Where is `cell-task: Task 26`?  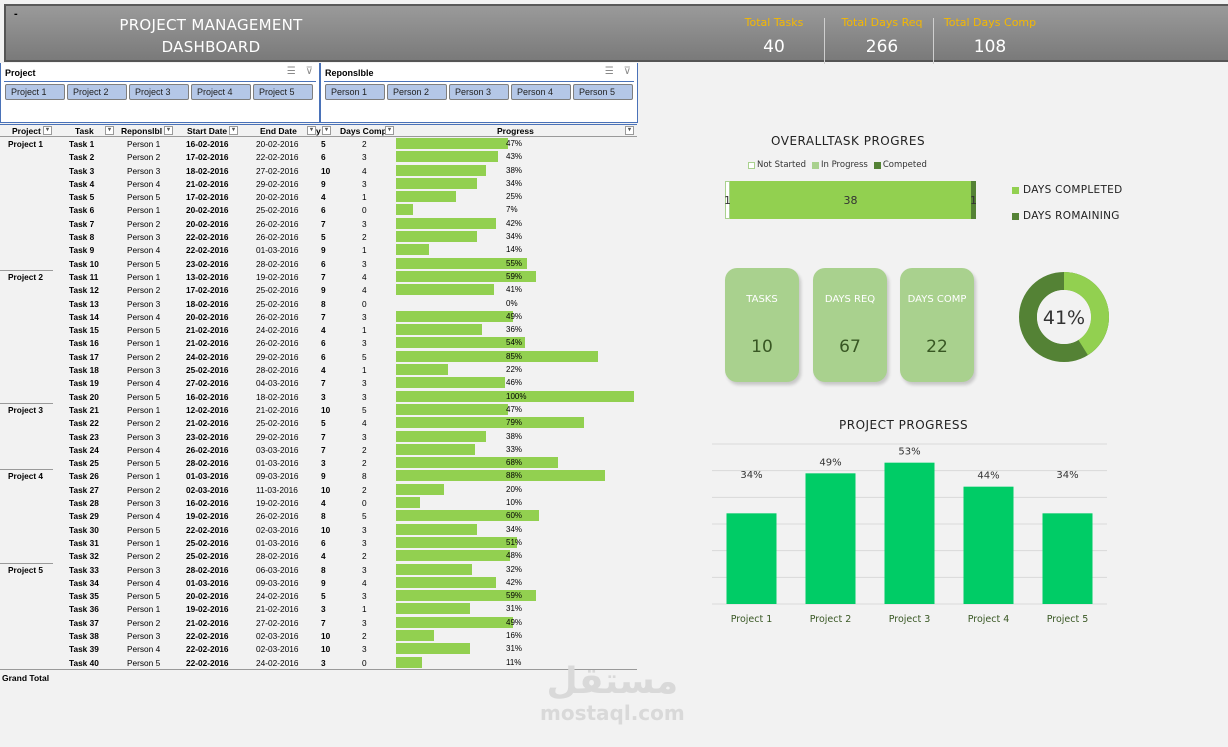
cell-task: Task 26 is located at coordinates (84, 476).